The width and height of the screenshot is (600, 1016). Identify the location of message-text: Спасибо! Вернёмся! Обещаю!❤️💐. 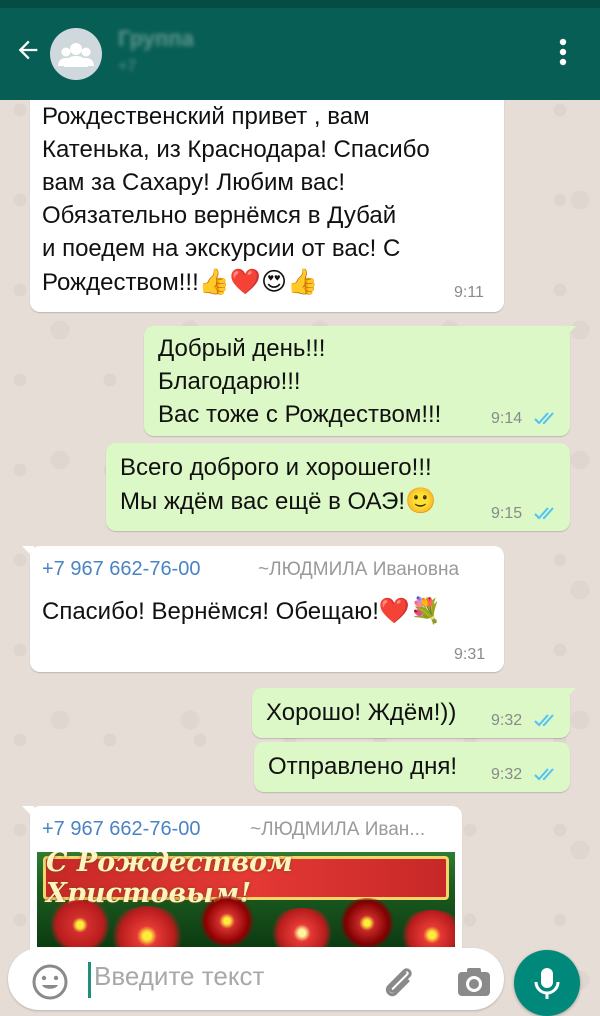
(242, 610).